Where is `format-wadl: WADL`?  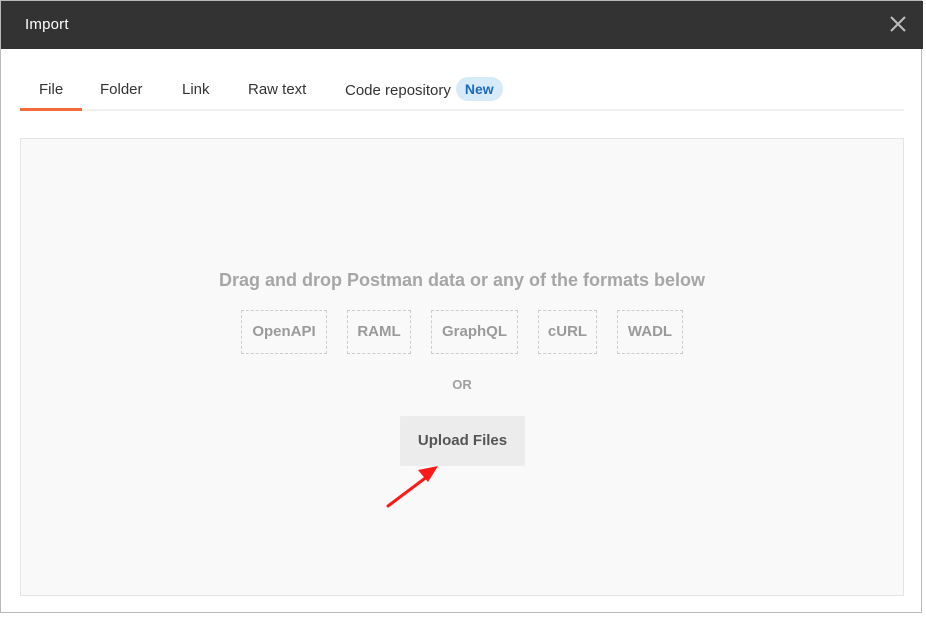
format-wadl: WADL is located at coordinates (650, 332).